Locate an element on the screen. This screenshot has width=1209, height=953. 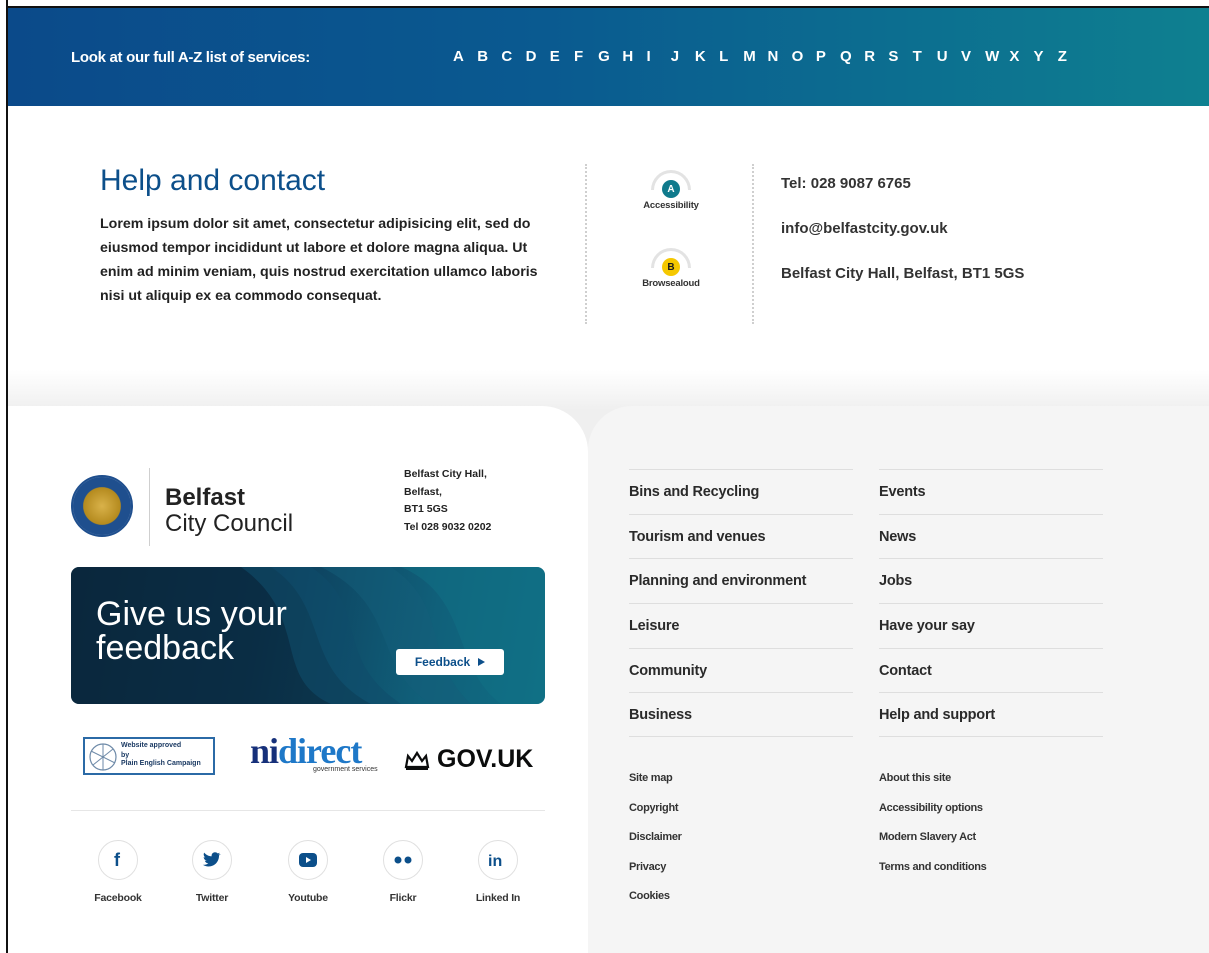
footer-link-site-map: Site map is located at coordinates (655, 787).